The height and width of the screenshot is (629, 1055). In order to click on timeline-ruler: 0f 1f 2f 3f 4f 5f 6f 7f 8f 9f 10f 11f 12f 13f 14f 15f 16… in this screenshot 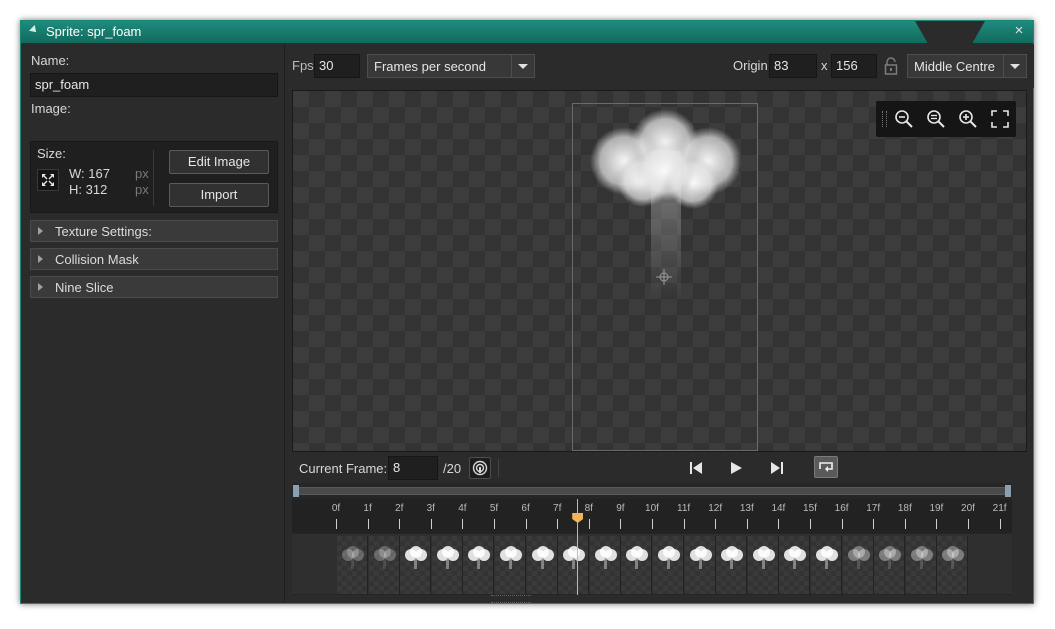, I will do `click(652, 516)`.